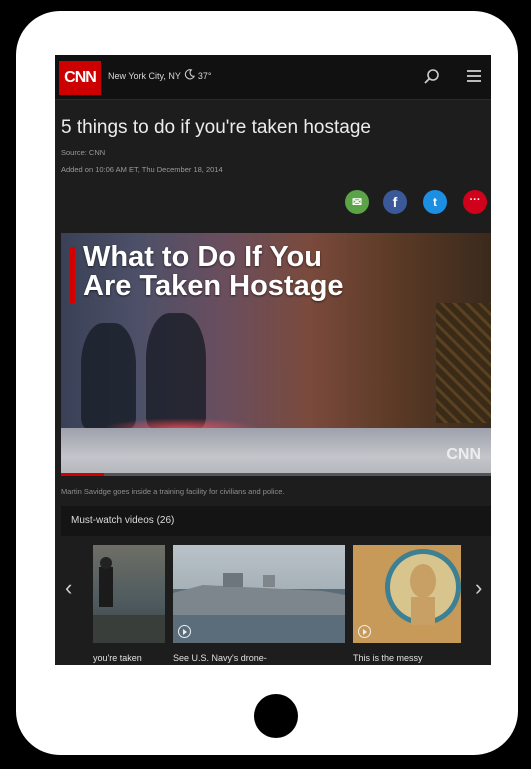 This screenshot has height=769, width=531. What do you see at coordinates (204, 75) in the screenshot?
I see `temperature-text: 37°` at bounding box center [204, 75].